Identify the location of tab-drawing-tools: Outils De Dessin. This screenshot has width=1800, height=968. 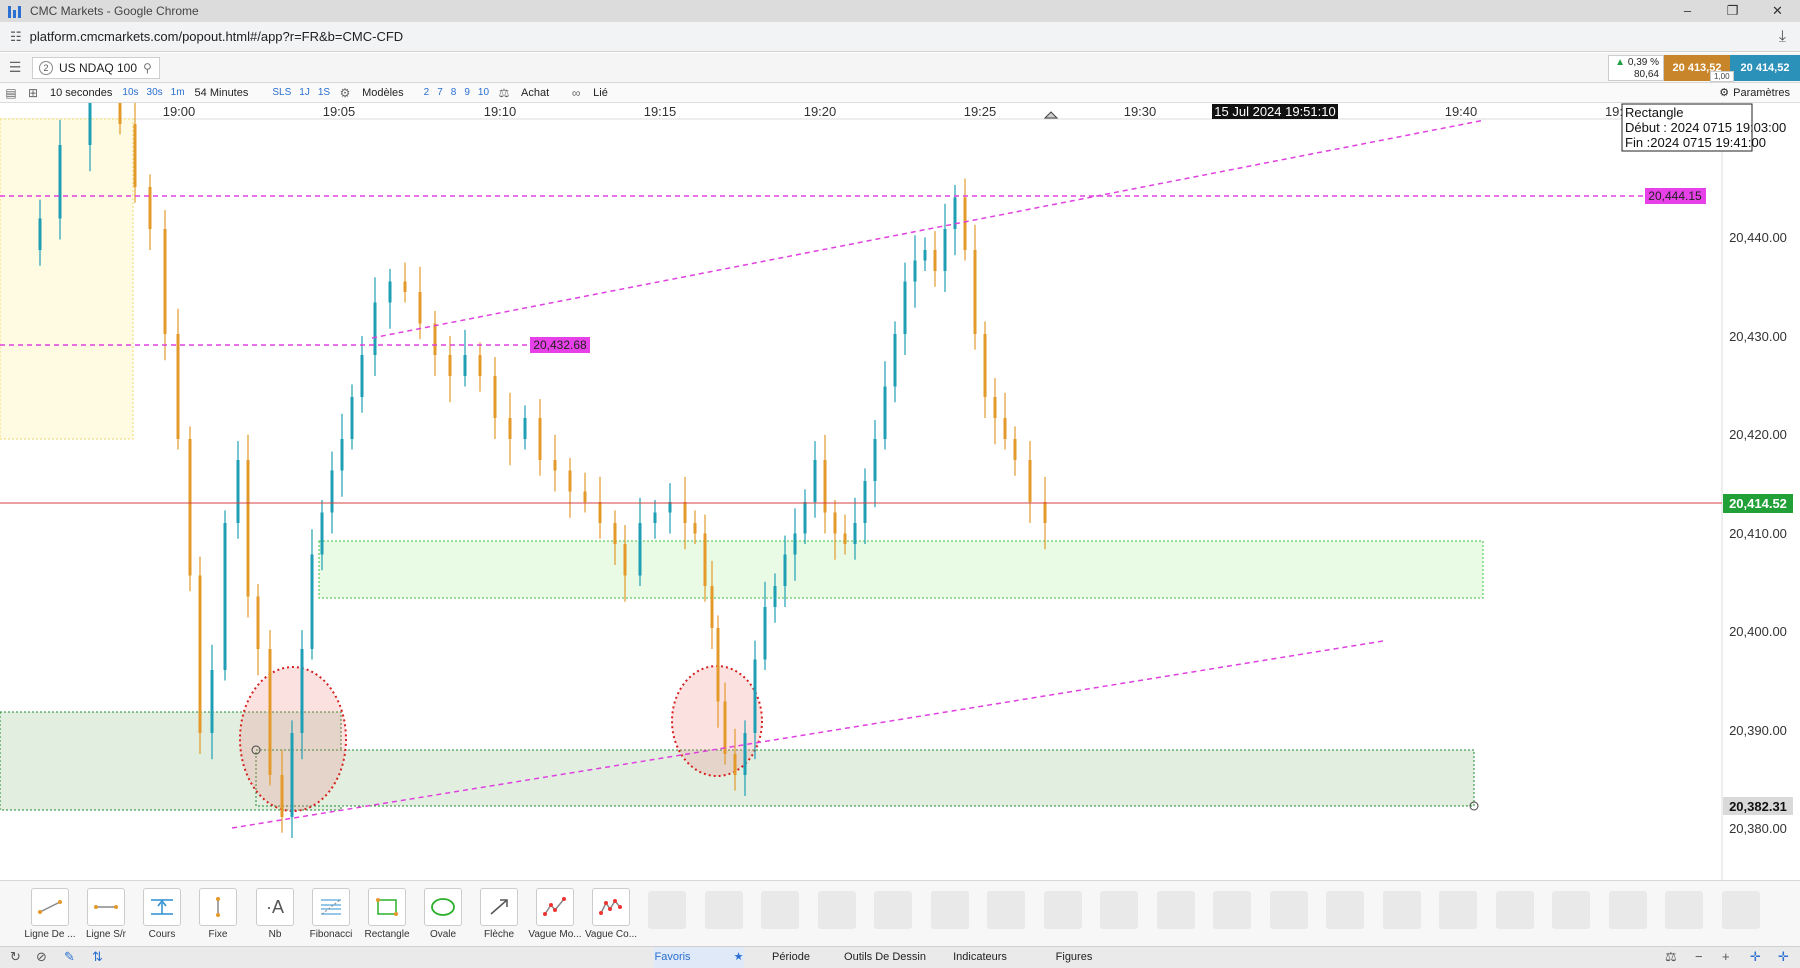
(885, 957).